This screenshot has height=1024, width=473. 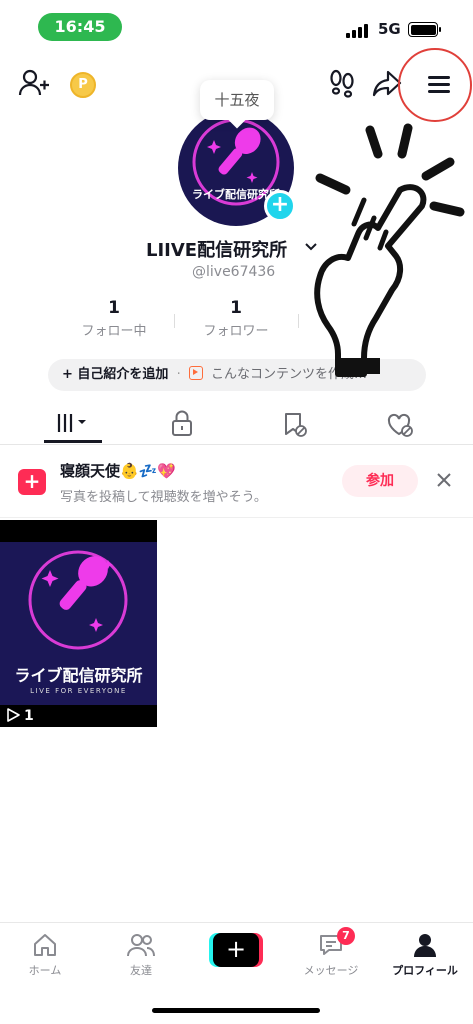 I want to click on challenge-banner: + 寝顔天使👶💤💖 写真を投稿して視聴数を増やそう。 参加, so click(x=236, y=482).